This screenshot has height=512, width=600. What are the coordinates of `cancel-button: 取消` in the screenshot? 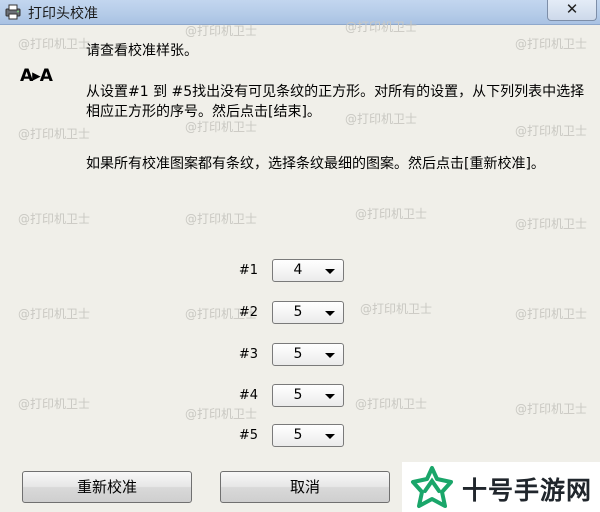 It's located at (305, 487).